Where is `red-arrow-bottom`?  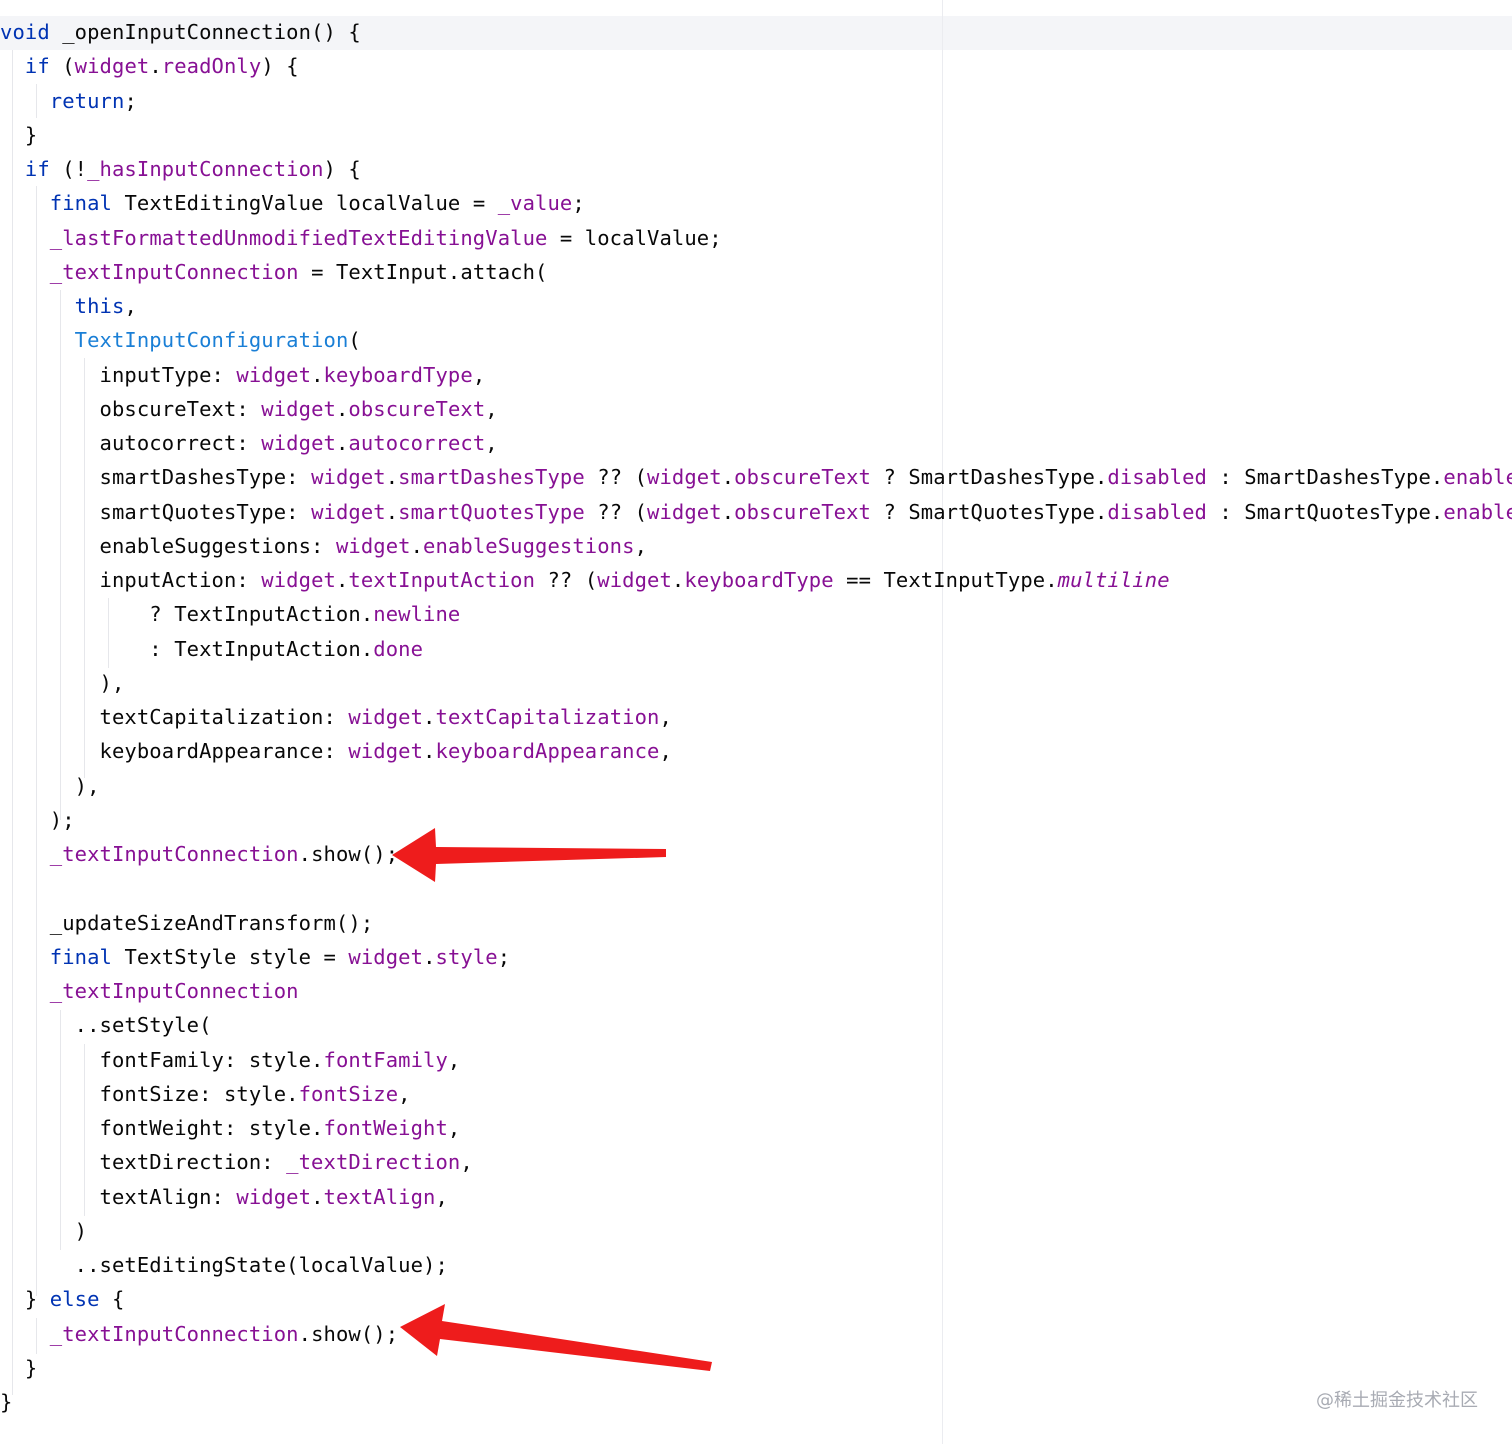
red-arrow-bottom is located at coordinates (556, 1337).